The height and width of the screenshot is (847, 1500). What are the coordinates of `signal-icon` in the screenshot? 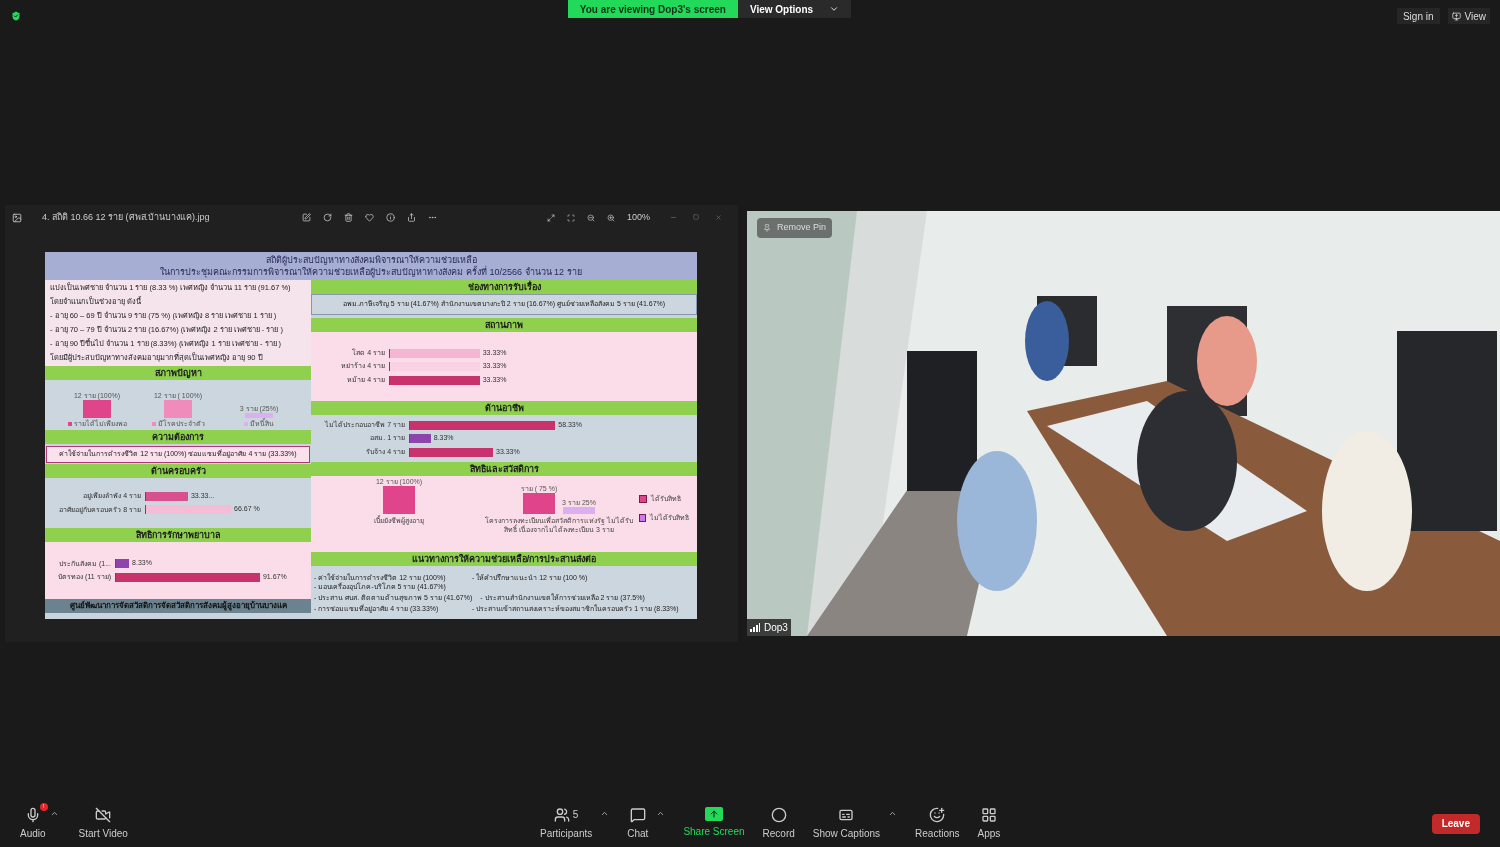 It's located at (755, 627).